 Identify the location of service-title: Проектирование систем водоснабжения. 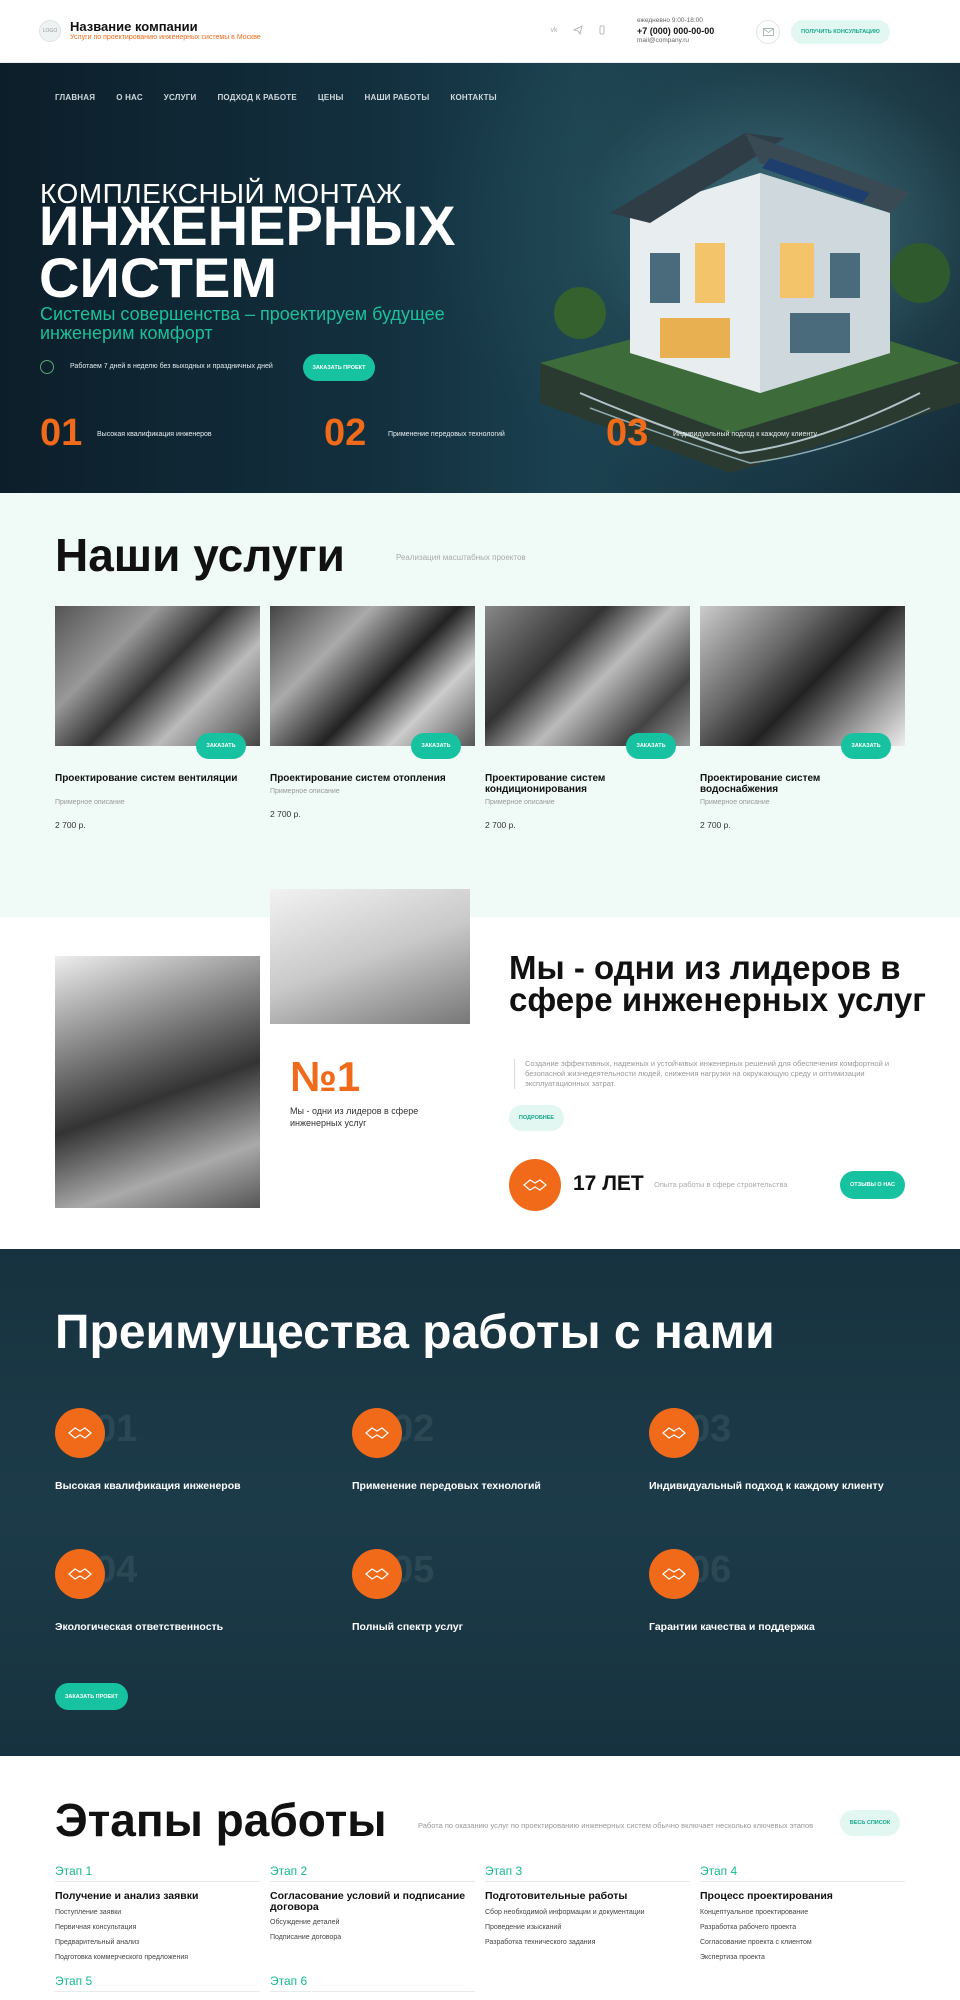
(800, 784).